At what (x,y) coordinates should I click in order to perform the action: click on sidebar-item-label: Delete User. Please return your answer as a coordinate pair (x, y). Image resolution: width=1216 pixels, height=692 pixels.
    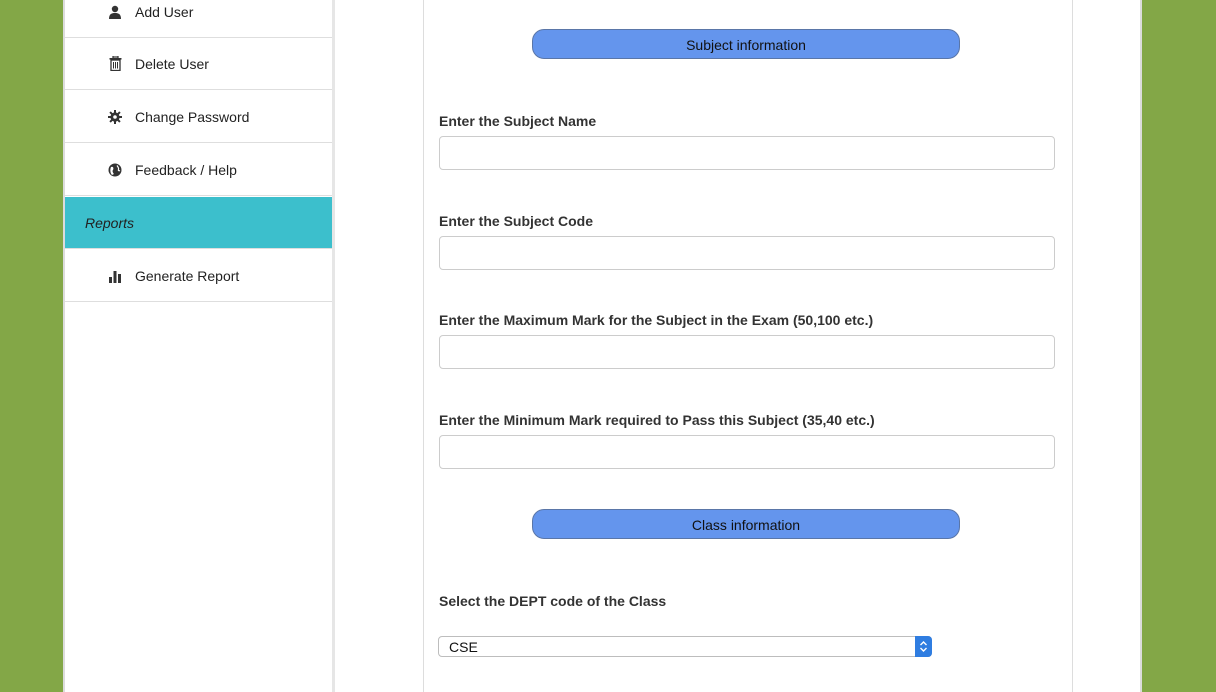
    Looking at the image, I should click on (172, 63).